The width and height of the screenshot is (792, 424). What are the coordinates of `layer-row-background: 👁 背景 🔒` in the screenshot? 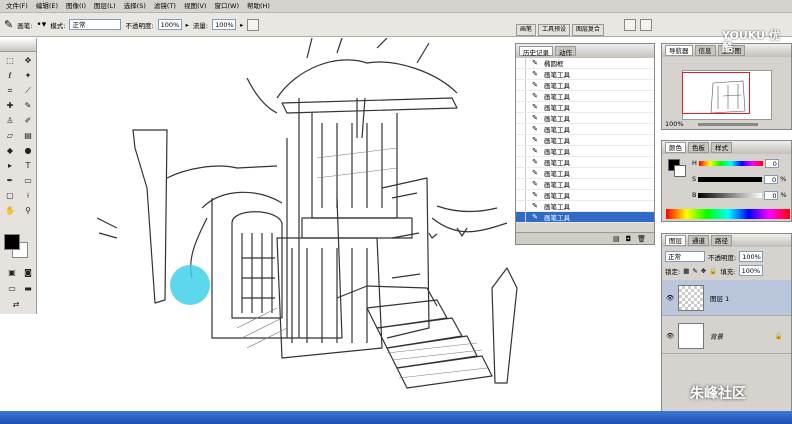 It's located at (726, 336).